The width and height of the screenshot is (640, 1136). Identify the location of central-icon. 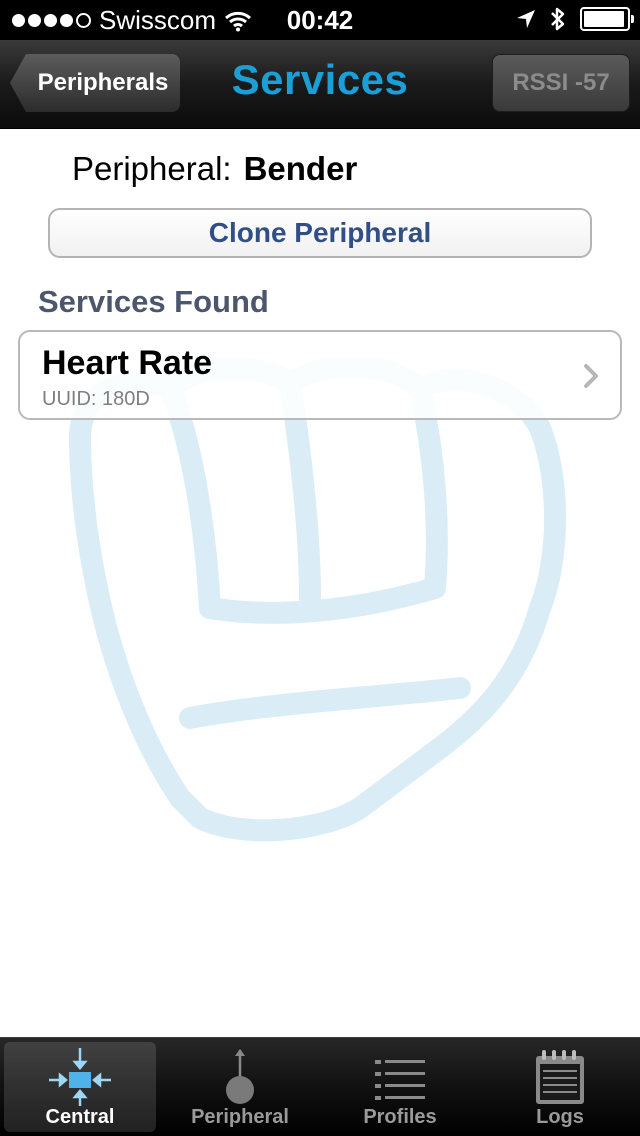
(80, 1077).